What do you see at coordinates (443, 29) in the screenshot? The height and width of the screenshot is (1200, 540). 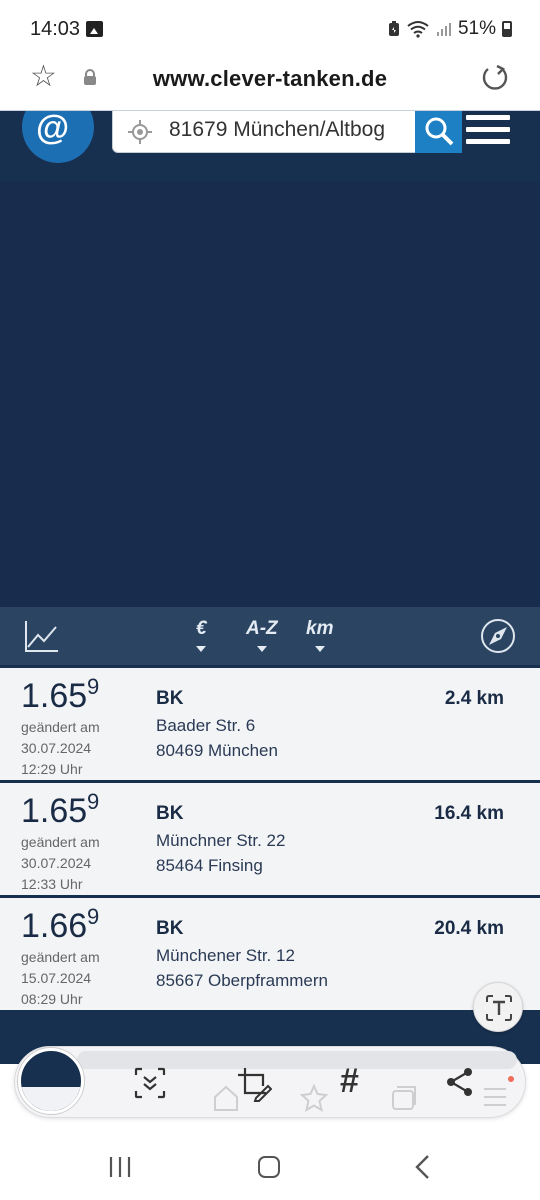 I see `signal-icon` at bounding box center [443, 29].